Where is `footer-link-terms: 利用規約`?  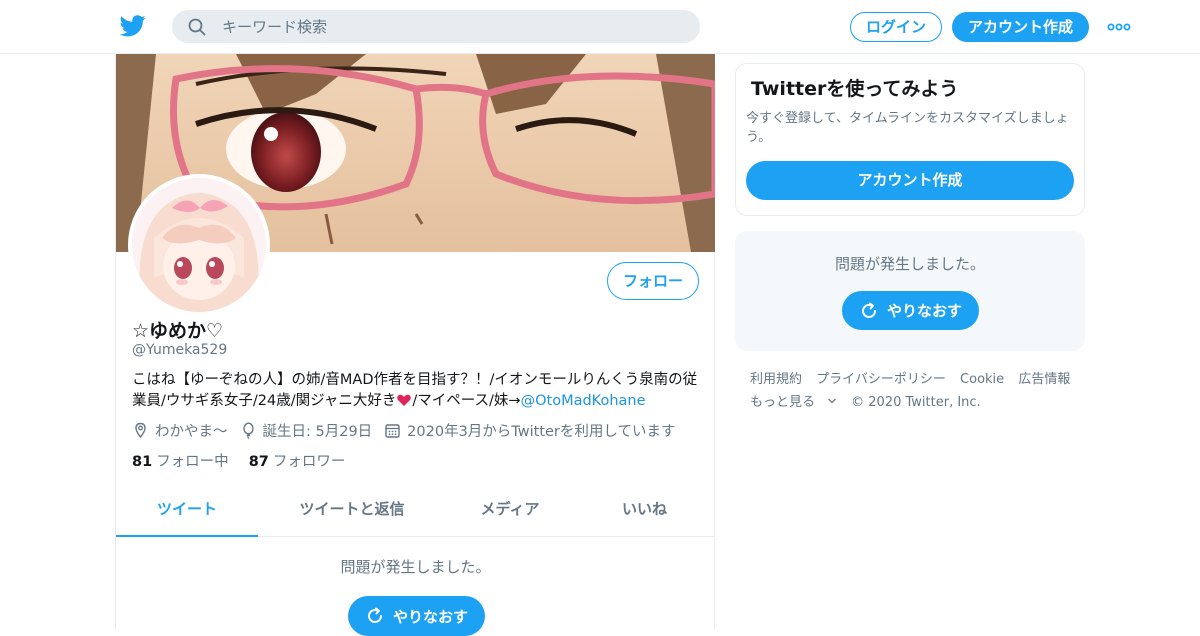 footer-link-terms: 利用規約 is located at coordinates (776, 379).